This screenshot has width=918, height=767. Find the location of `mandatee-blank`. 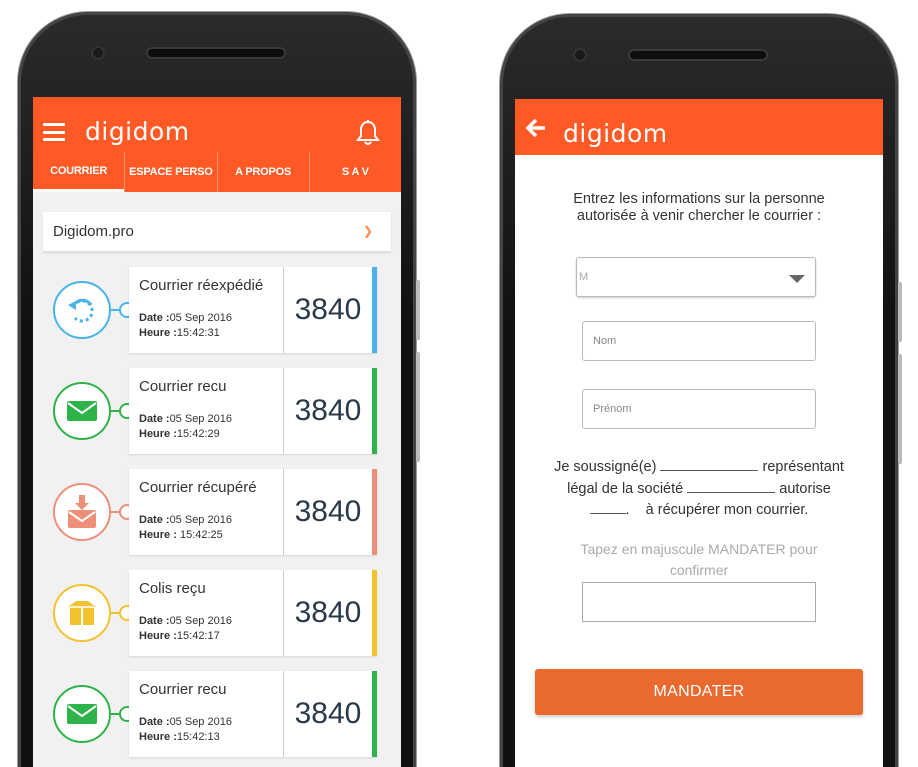

mandatee-blank is located at coordinates (607, 513).